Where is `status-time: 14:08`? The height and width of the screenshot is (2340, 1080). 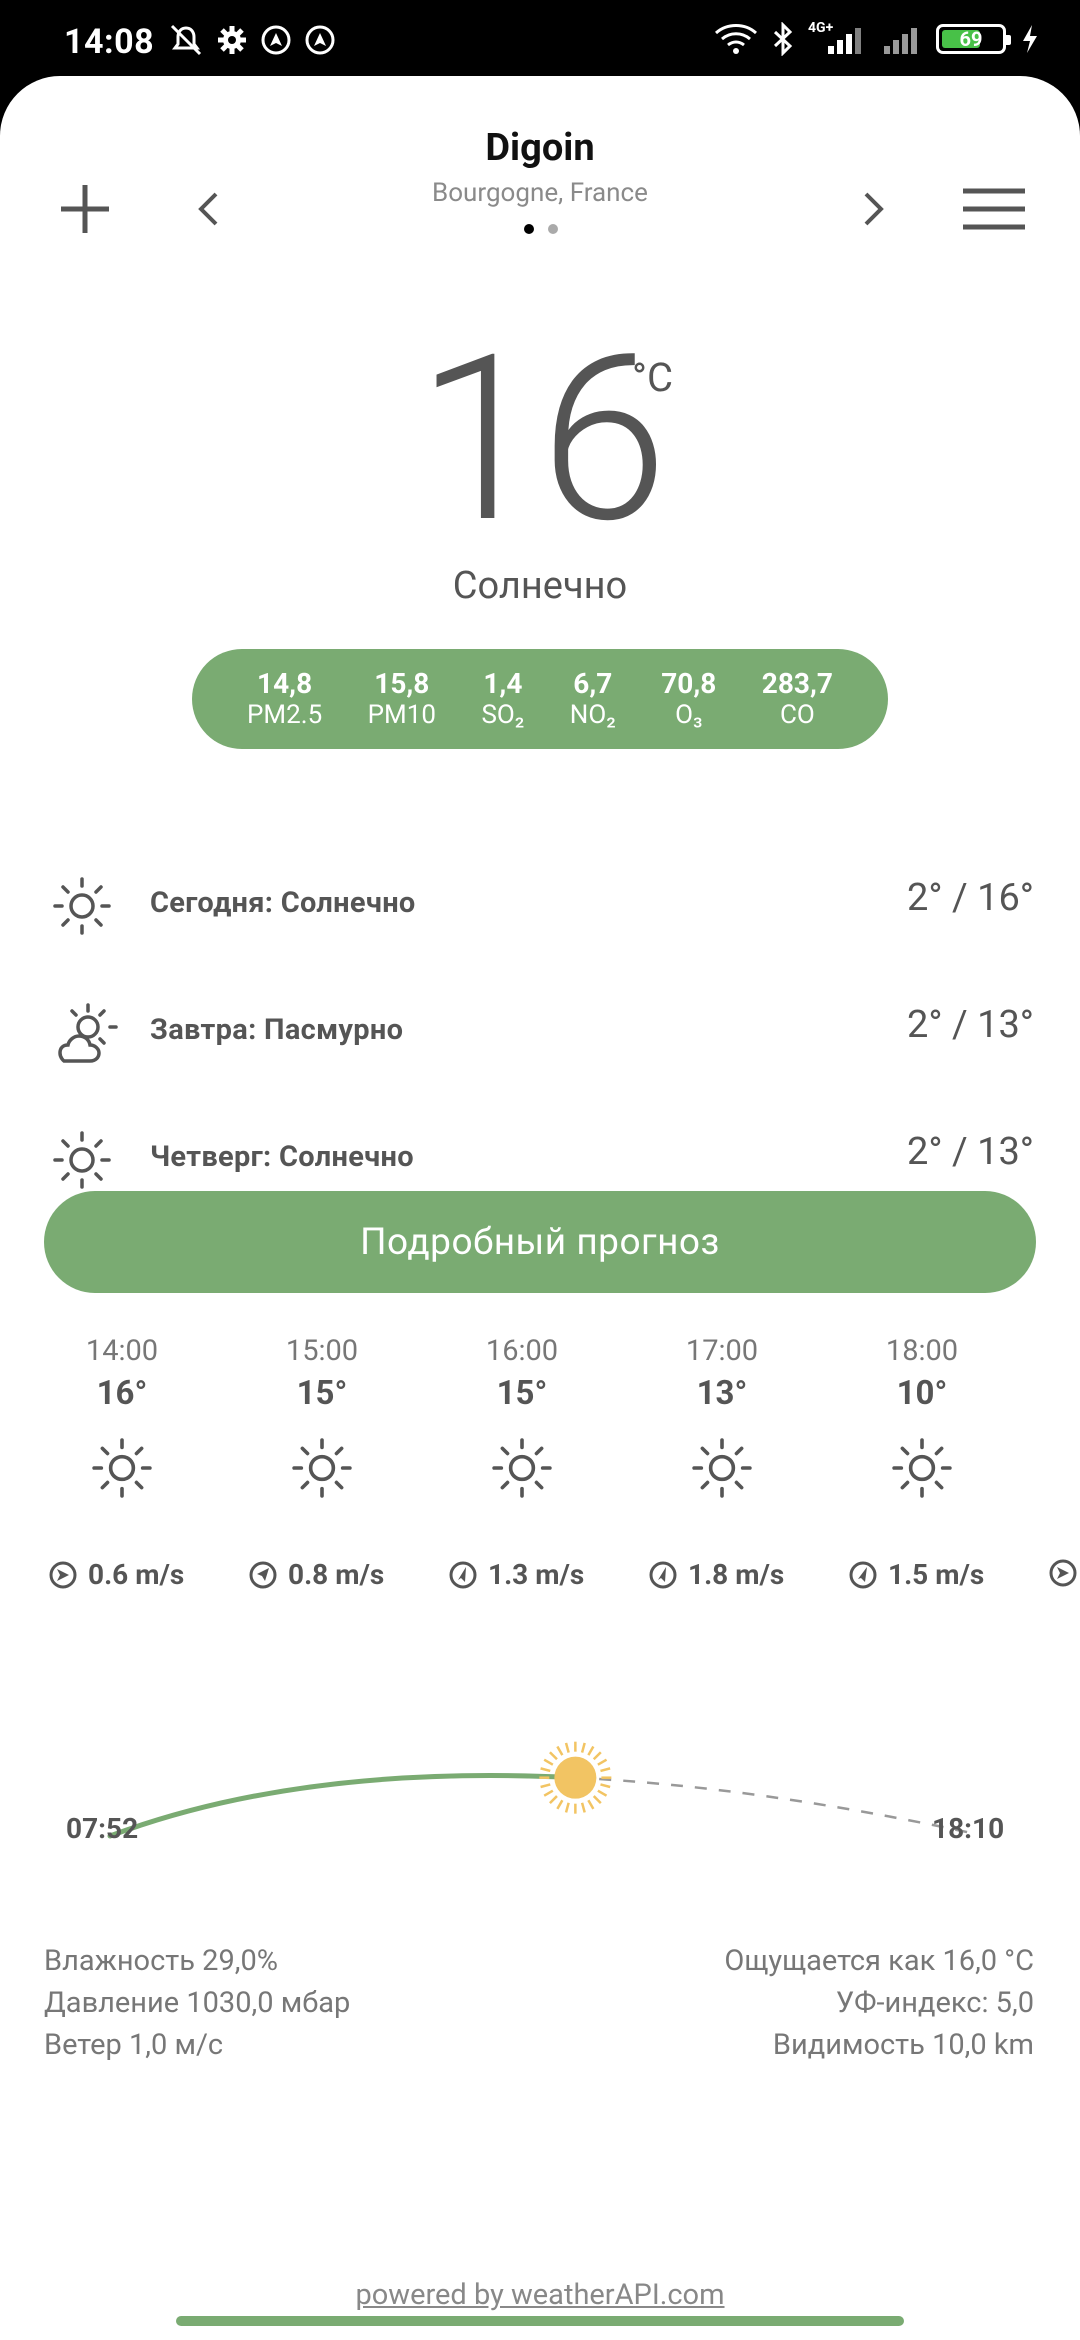
status-time: 14:08 is located at coordinates (109, 42).